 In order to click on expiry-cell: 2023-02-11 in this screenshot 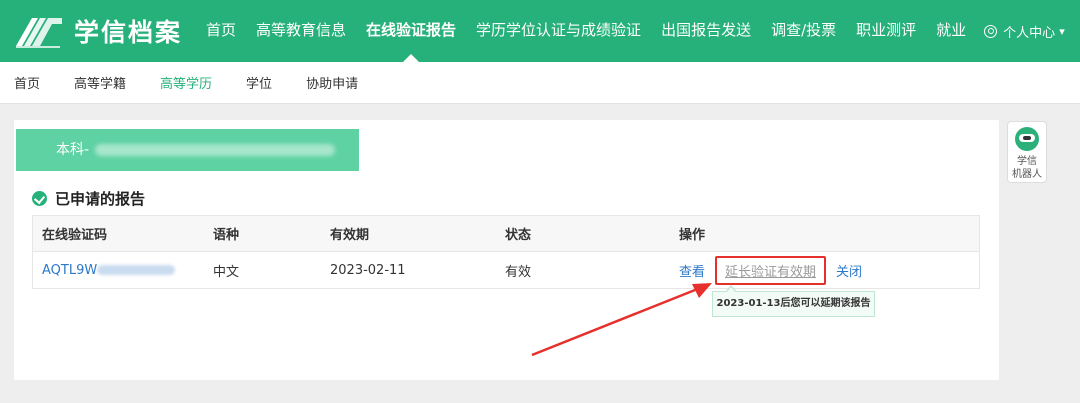, I will do `click(368, 270)`.